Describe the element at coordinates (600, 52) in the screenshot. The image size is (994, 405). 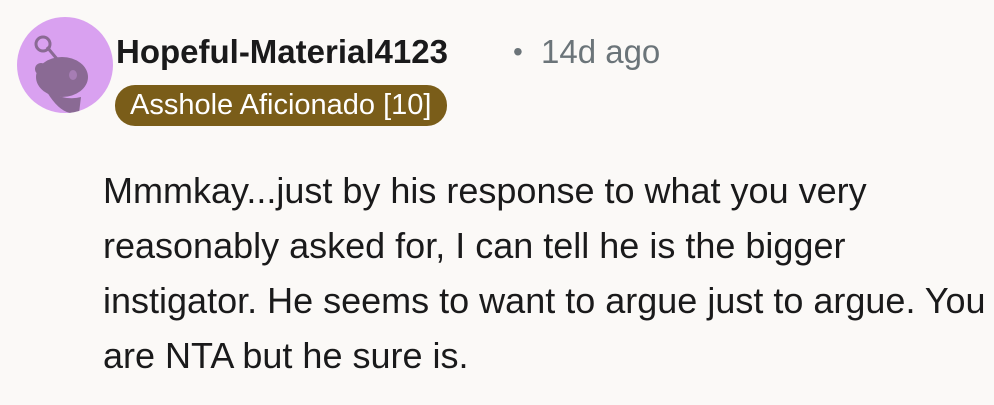
I see `comment-timestamp: 14d ago` at that location.